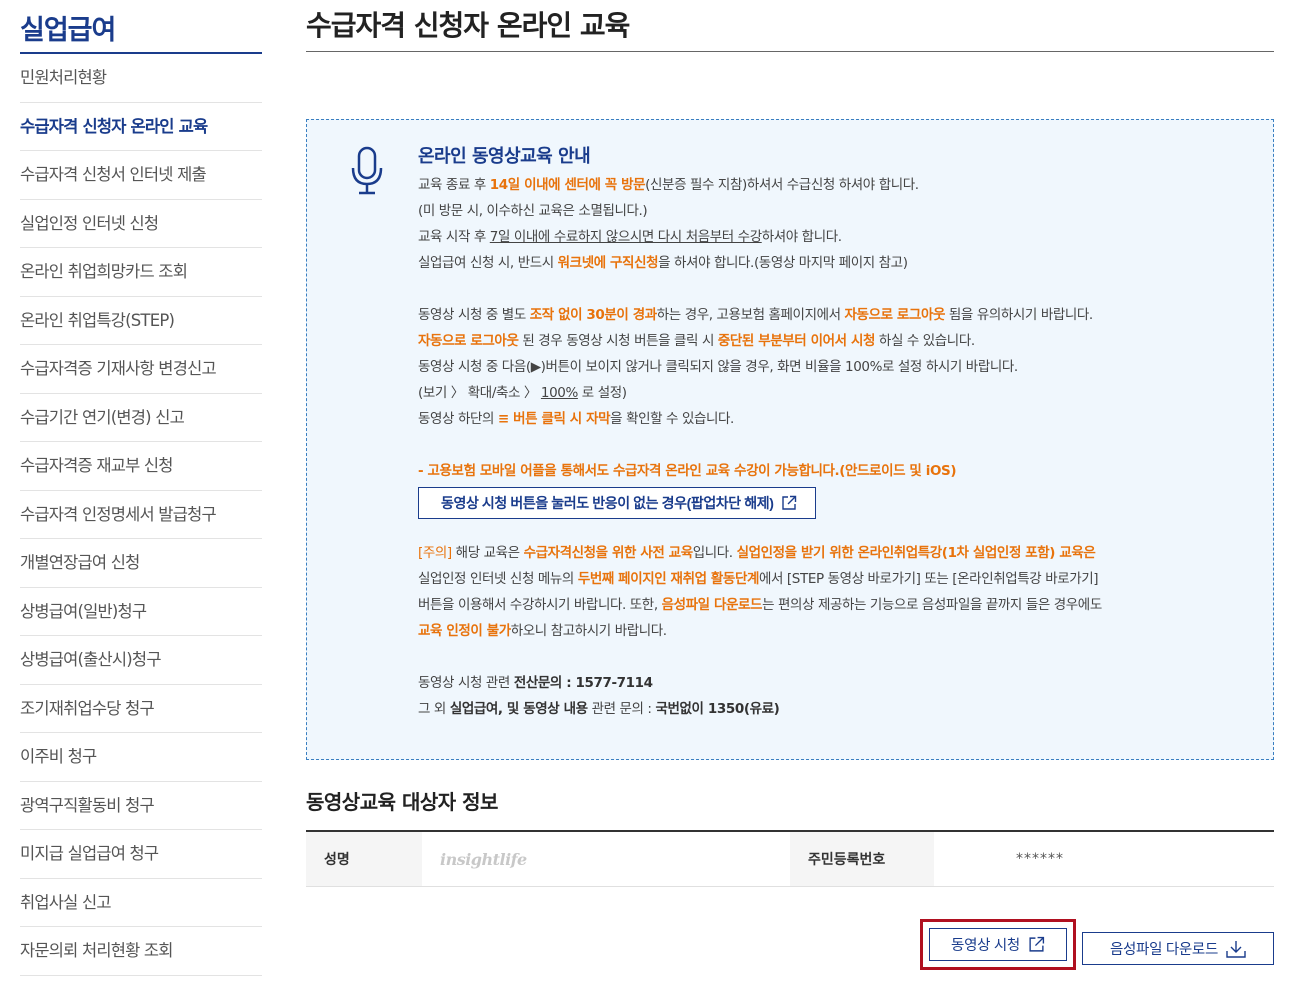 This screenshot has width=1294, height=1006. What do you see at coordinates (466, 683) in the screenshot?
I see `notice-text: 동영상 시청 관련` at bounding box center [466, 683].